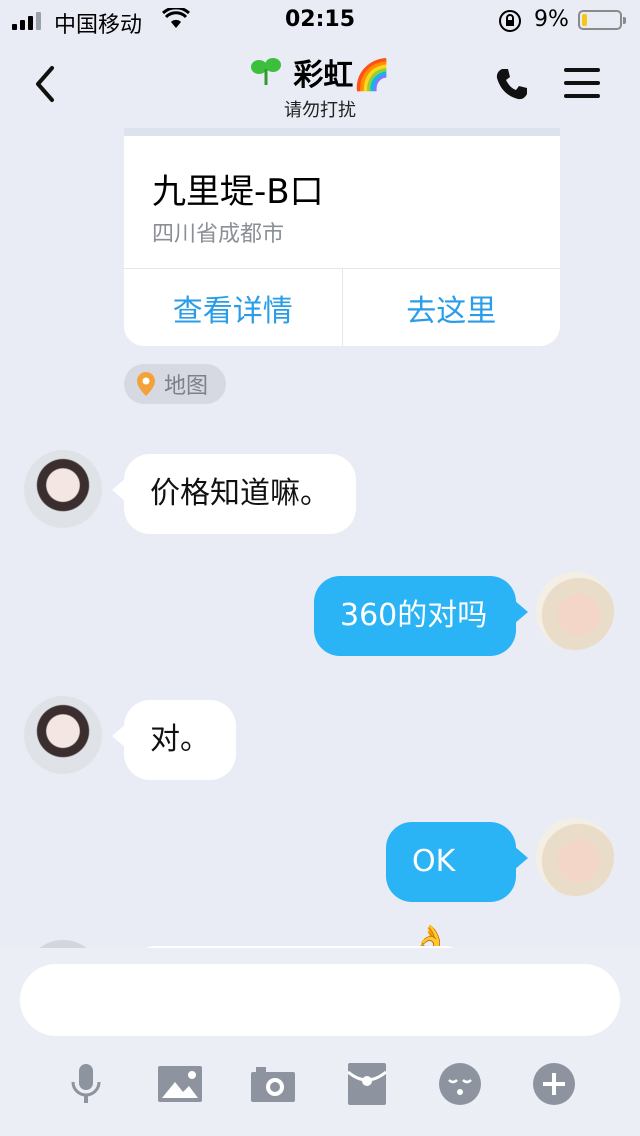 The width and height of the screenshot is (640, 1136). What do you see at coordinates (342, 75) in the screenshot?
I see `chat-title: 彩虹🌈` at bounding box center [342, 75].